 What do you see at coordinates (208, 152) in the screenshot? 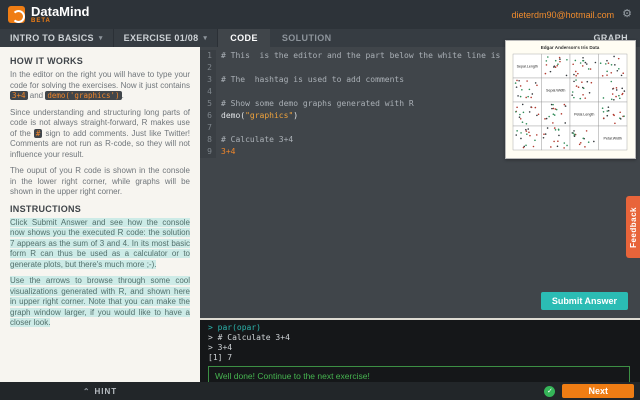
I see `line-number: 9` at bounding box center [208, 152].